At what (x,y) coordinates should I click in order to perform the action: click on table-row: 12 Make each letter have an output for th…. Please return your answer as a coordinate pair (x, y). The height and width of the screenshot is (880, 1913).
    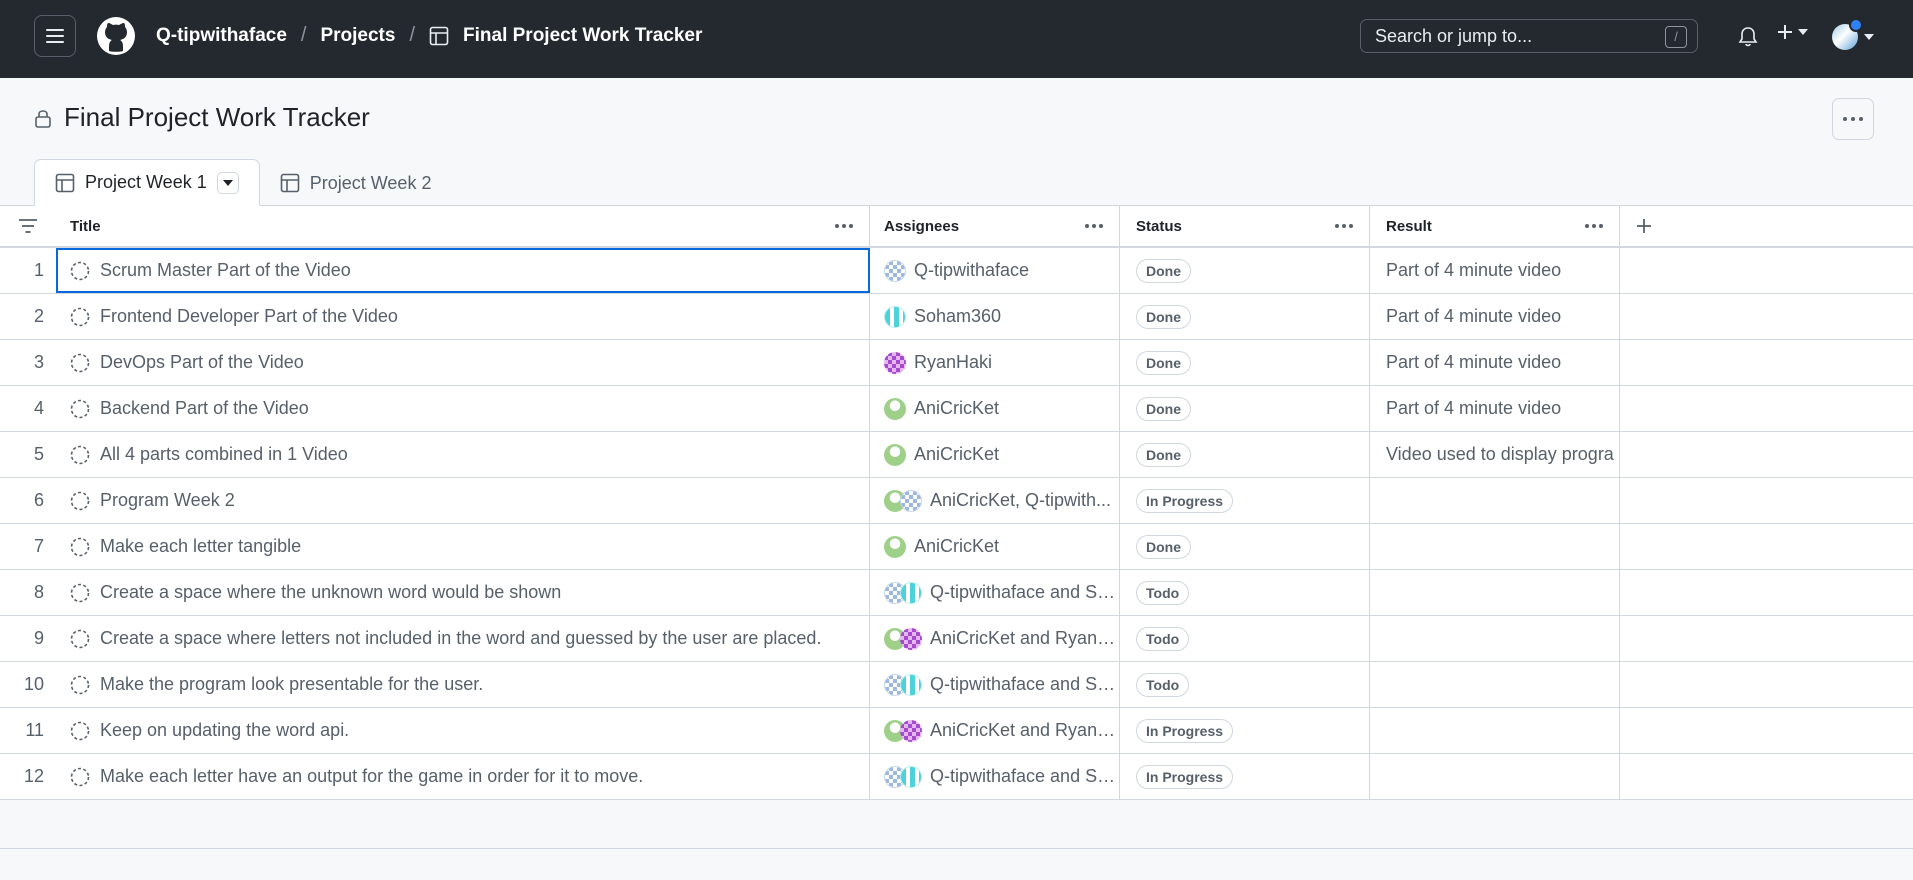
    Looking at the image, I should click on (956, 777).